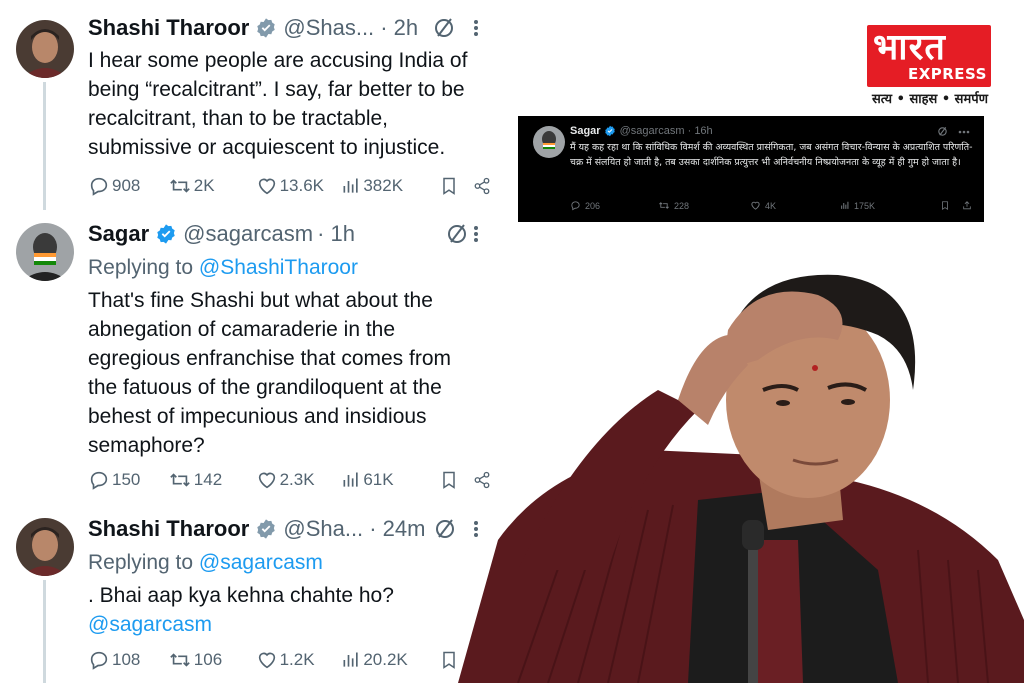 This screenshot has width=1024, height=683. What do you see at coordinates (299, 480) in the screenshot?
I see `like-button: 2.3K` at bounding box center [299, 480].